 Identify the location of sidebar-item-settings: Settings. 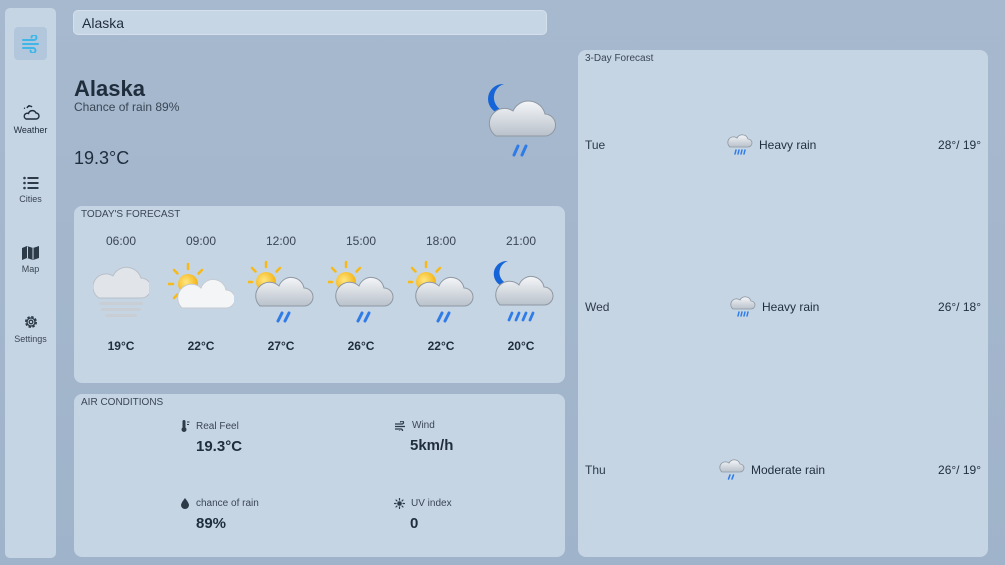
(30, 329).